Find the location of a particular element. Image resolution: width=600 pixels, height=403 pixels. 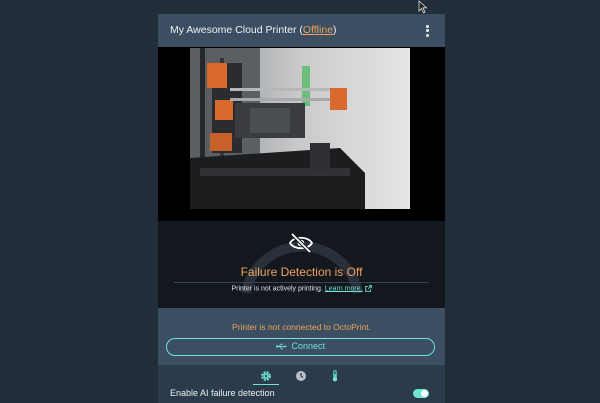

settings-tabs is located at coordinates (301, 376).